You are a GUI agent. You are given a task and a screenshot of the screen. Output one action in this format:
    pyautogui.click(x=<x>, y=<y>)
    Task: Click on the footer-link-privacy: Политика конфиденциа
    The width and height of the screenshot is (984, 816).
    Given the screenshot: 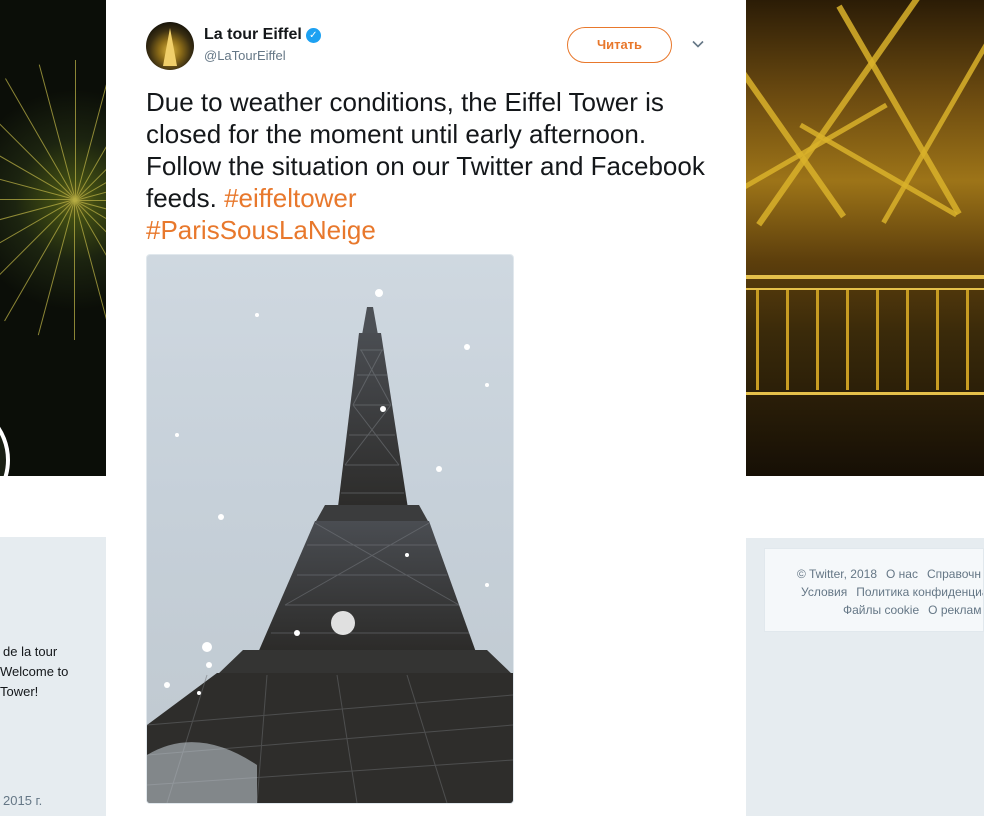 What is the action you would take?
    pyautogui.click(x=919, y=592)
    